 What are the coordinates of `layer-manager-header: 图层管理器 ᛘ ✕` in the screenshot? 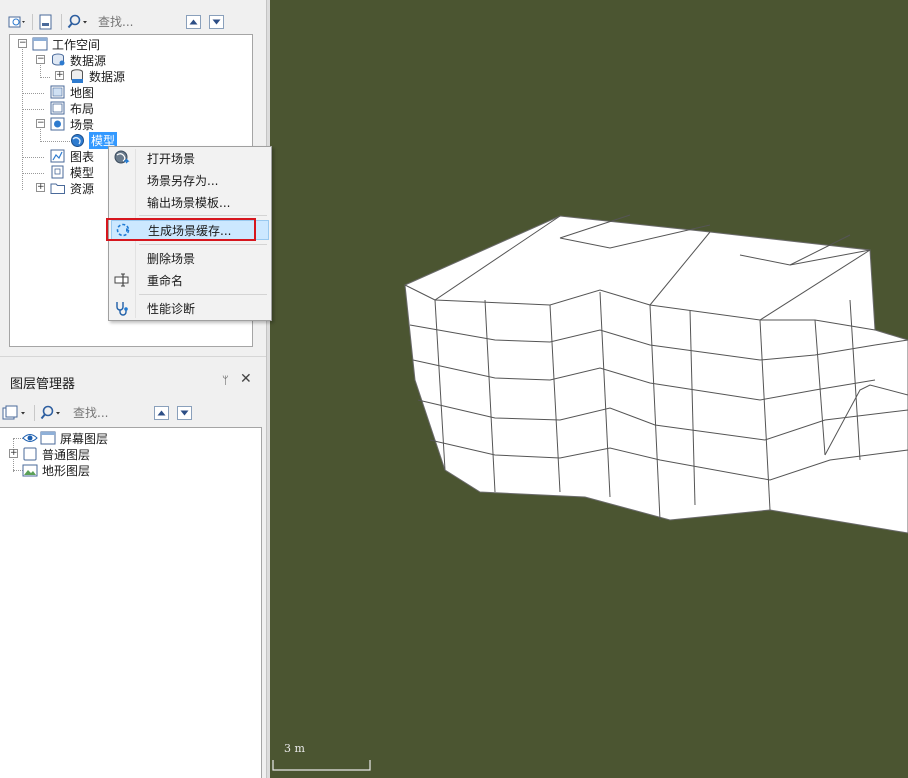 It's located at (133, 381).